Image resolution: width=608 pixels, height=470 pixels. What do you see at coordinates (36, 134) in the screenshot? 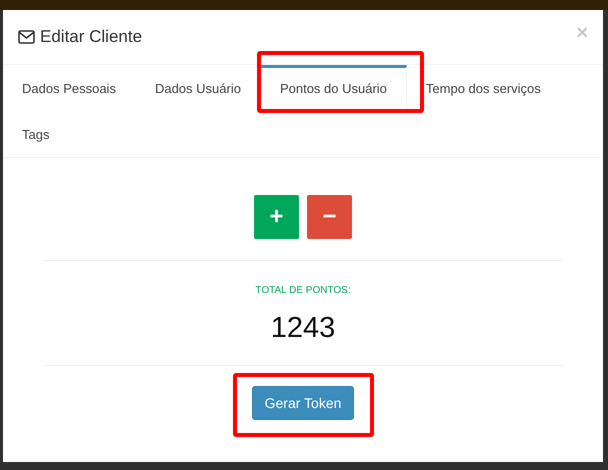
I see `tab: Tags` at bounding box center [36, 134].